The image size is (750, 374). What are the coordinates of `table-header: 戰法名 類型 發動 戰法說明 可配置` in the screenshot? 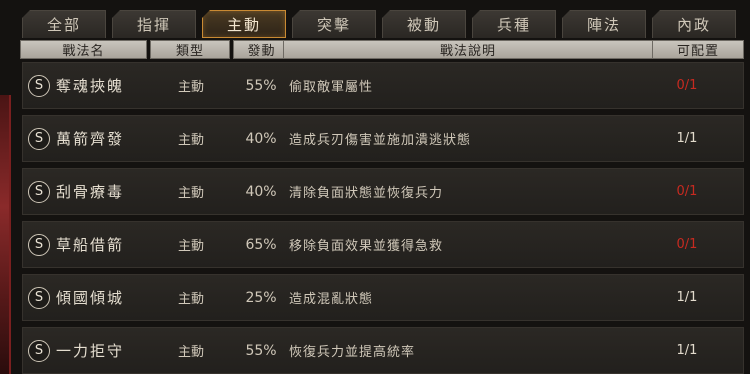 It's located at (382, 50).